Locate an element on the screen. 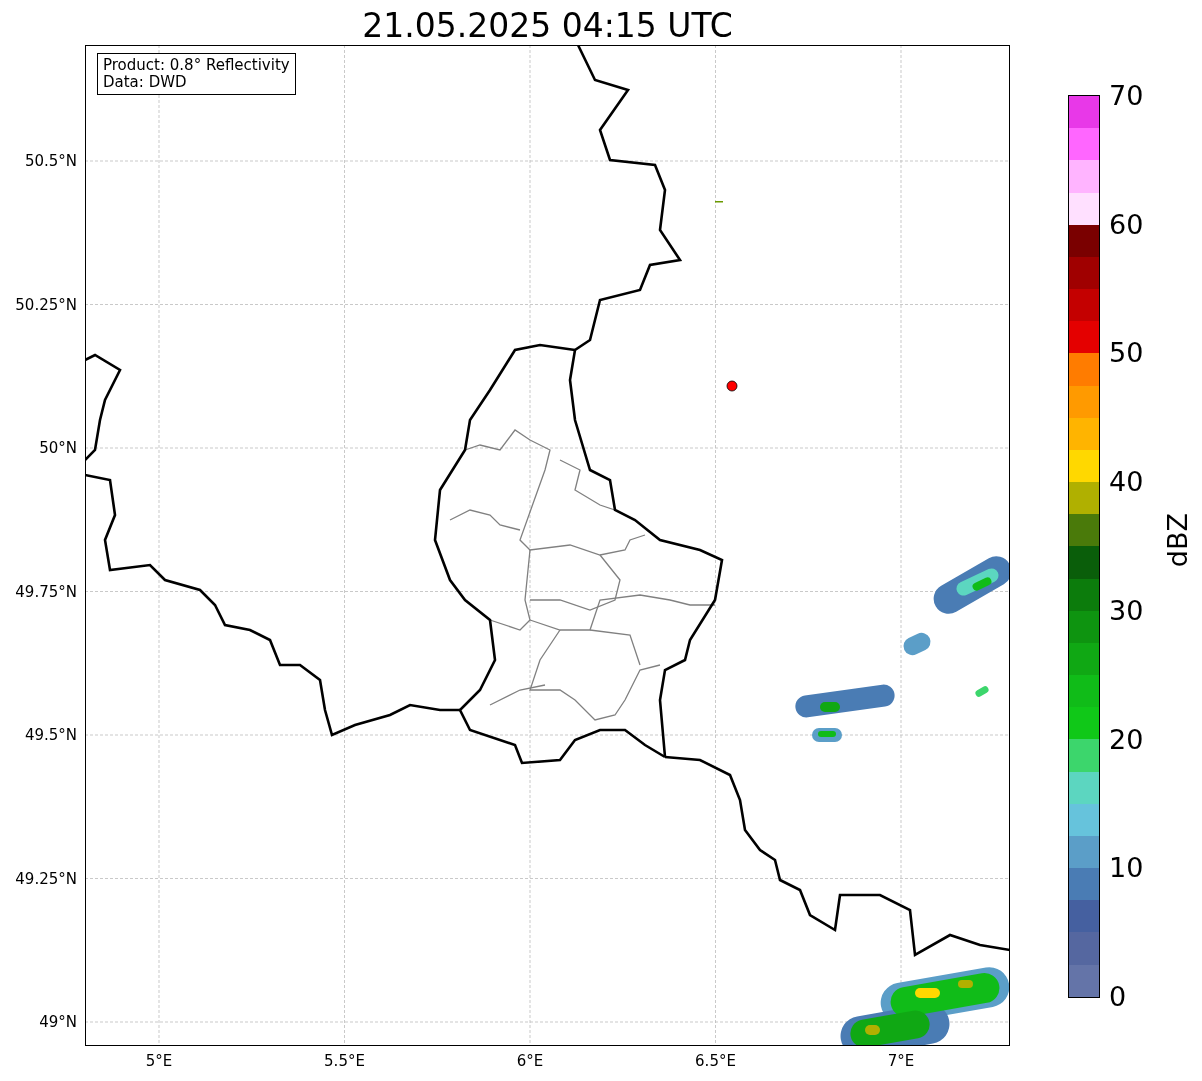 The width and height of the screenshot is (1202, 1081). colorbar-tick-label: 60 is located at coordinates (1126, 224).